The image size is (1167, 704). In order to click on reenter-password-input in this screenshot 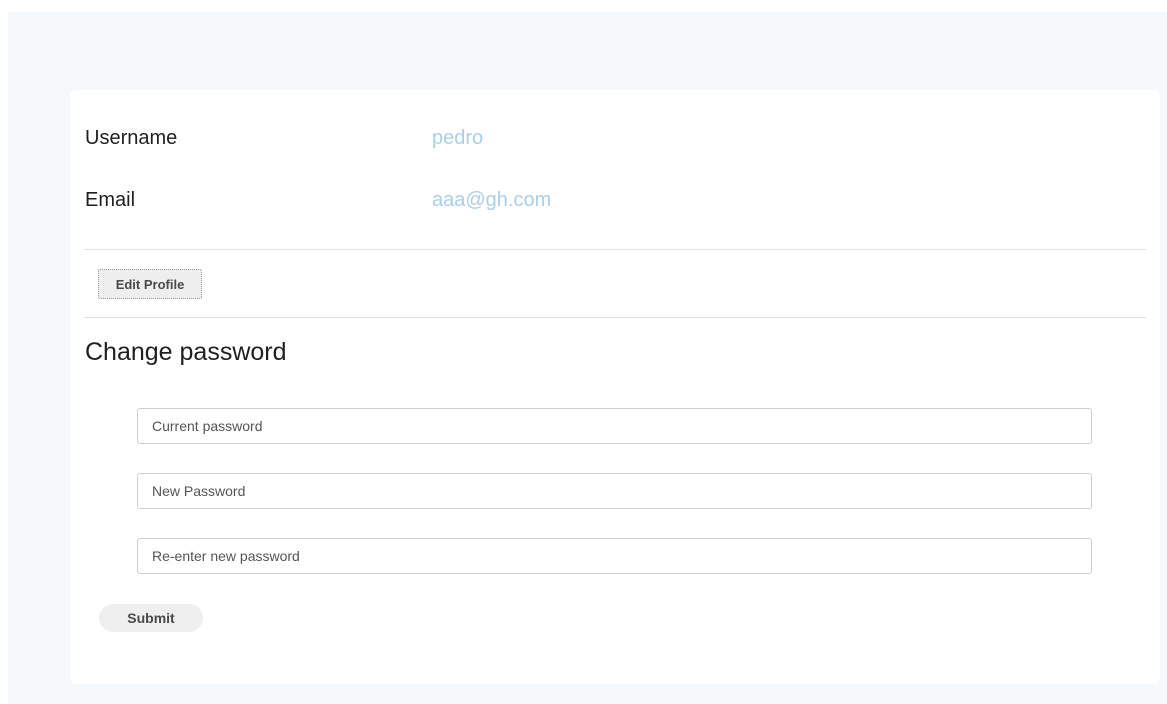, I will do `click(614, 556)`.